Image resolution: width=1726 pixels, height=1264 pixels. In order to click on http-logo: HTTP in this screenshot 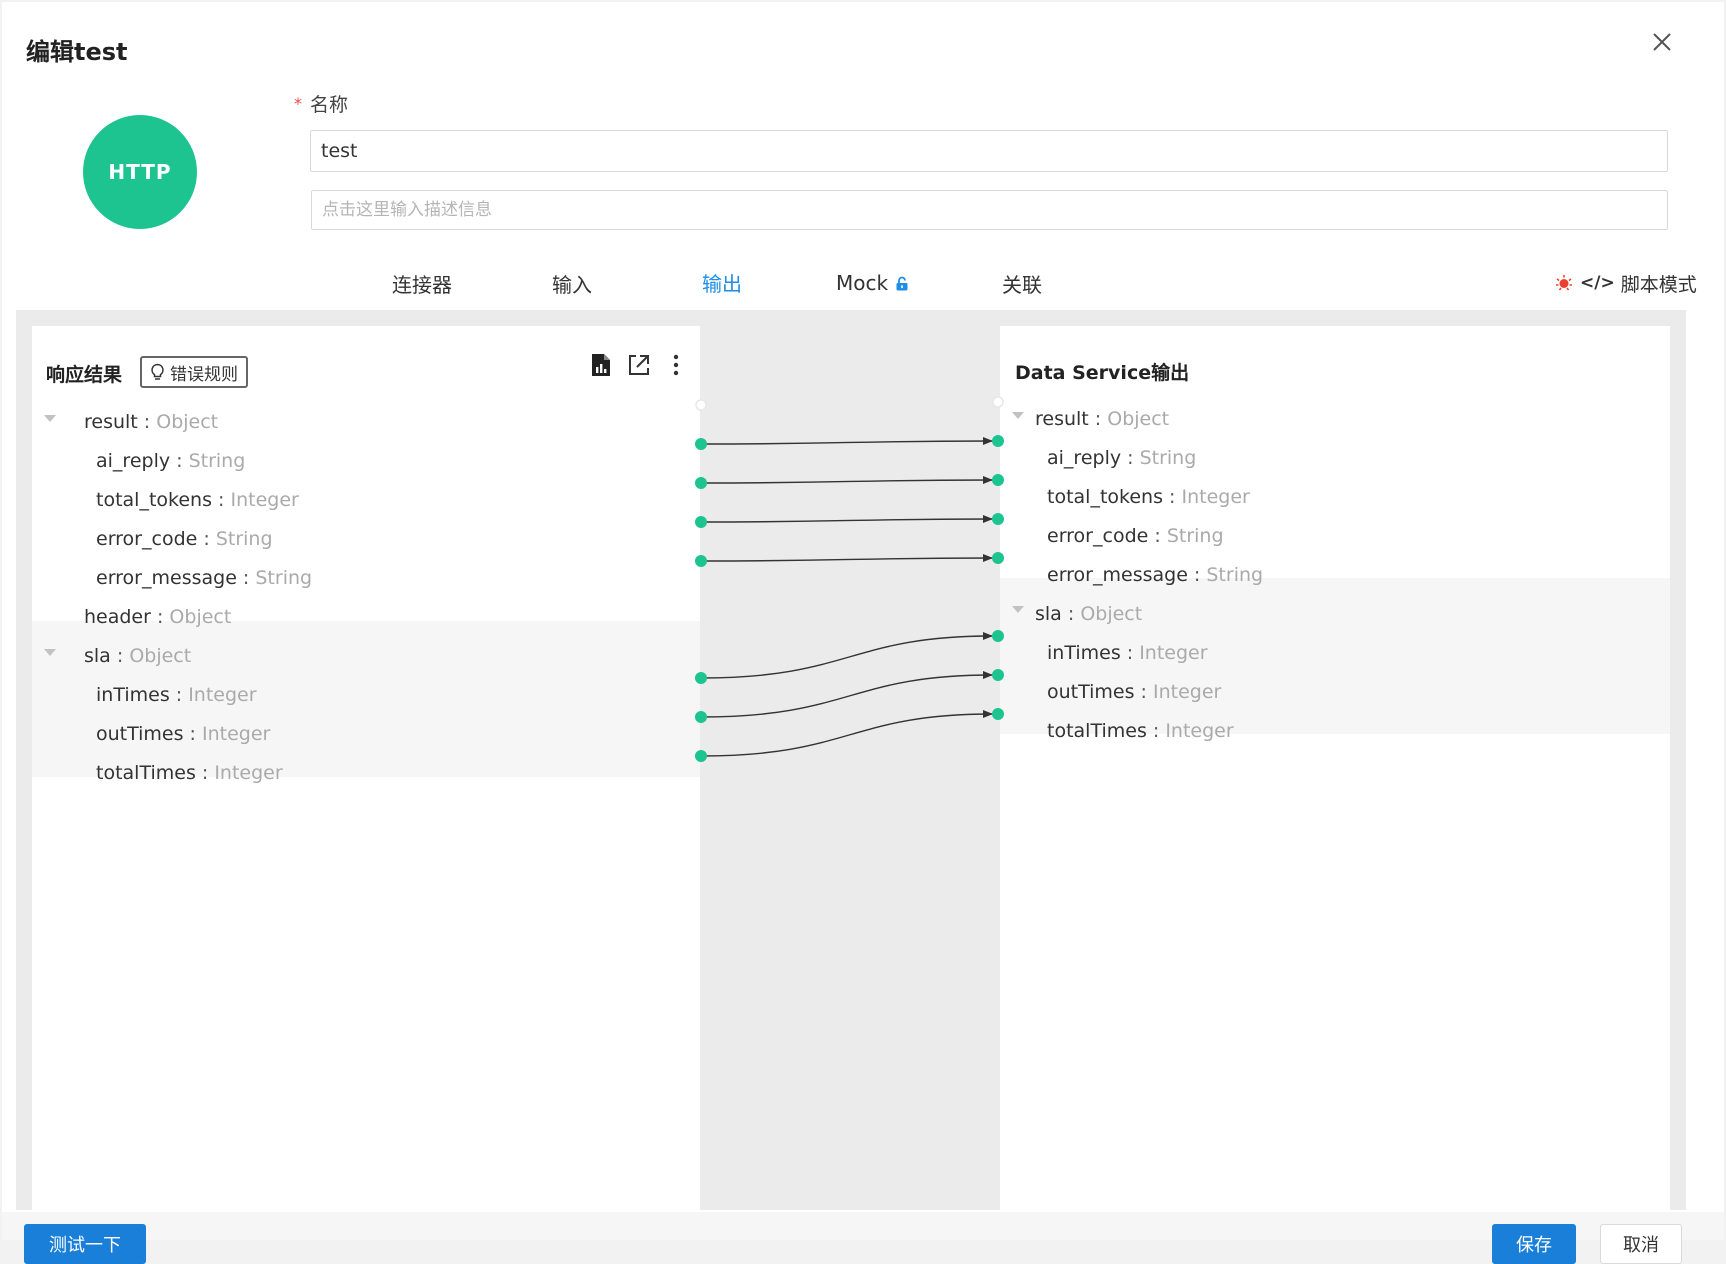, I will do `click(140, 172)`.